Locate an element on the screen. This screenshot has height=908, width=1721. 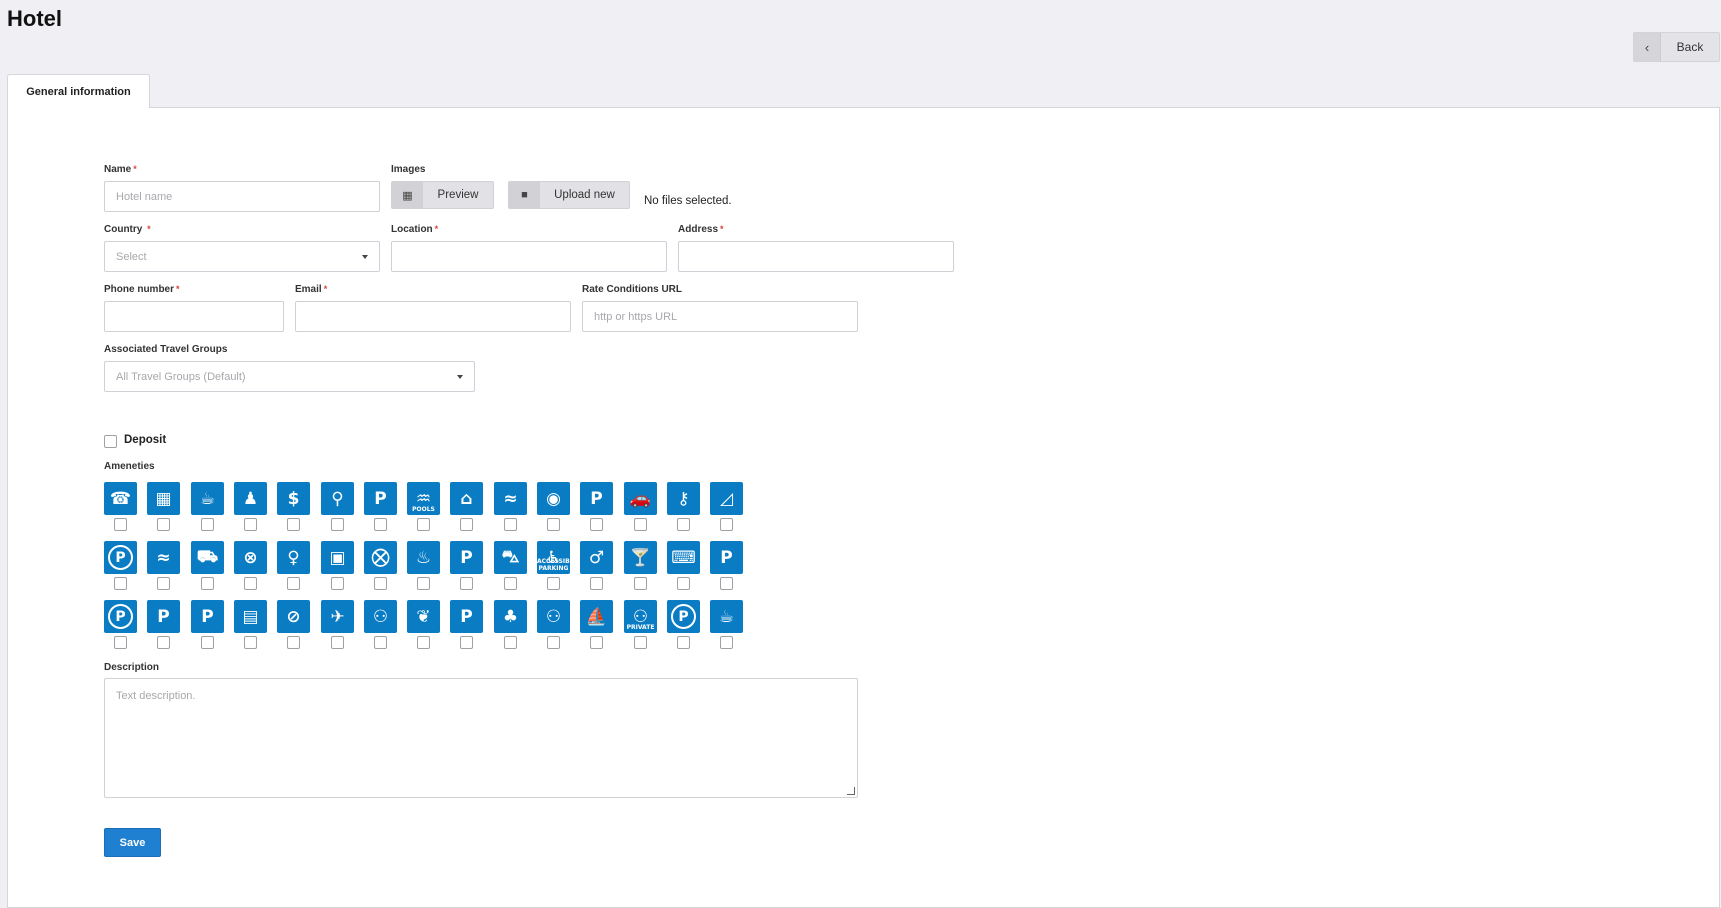
back-button-label: Back is located at coordinates (1690, 47).